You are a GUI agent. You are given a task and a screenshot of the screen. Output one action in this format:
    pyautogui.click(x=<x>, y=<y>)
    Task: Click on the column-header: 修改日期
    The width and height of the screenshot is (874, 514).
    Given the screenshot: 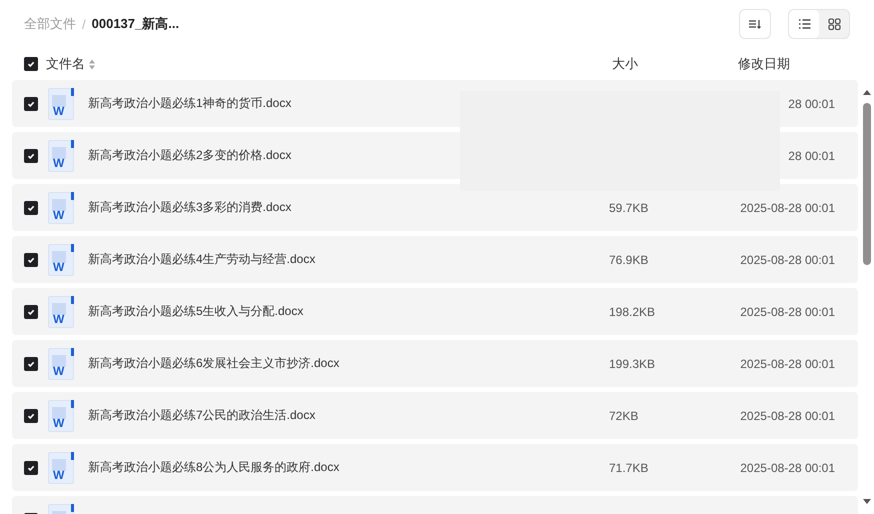 What is the action you would take?
    pyautogui.click(x=764, y=64)
    